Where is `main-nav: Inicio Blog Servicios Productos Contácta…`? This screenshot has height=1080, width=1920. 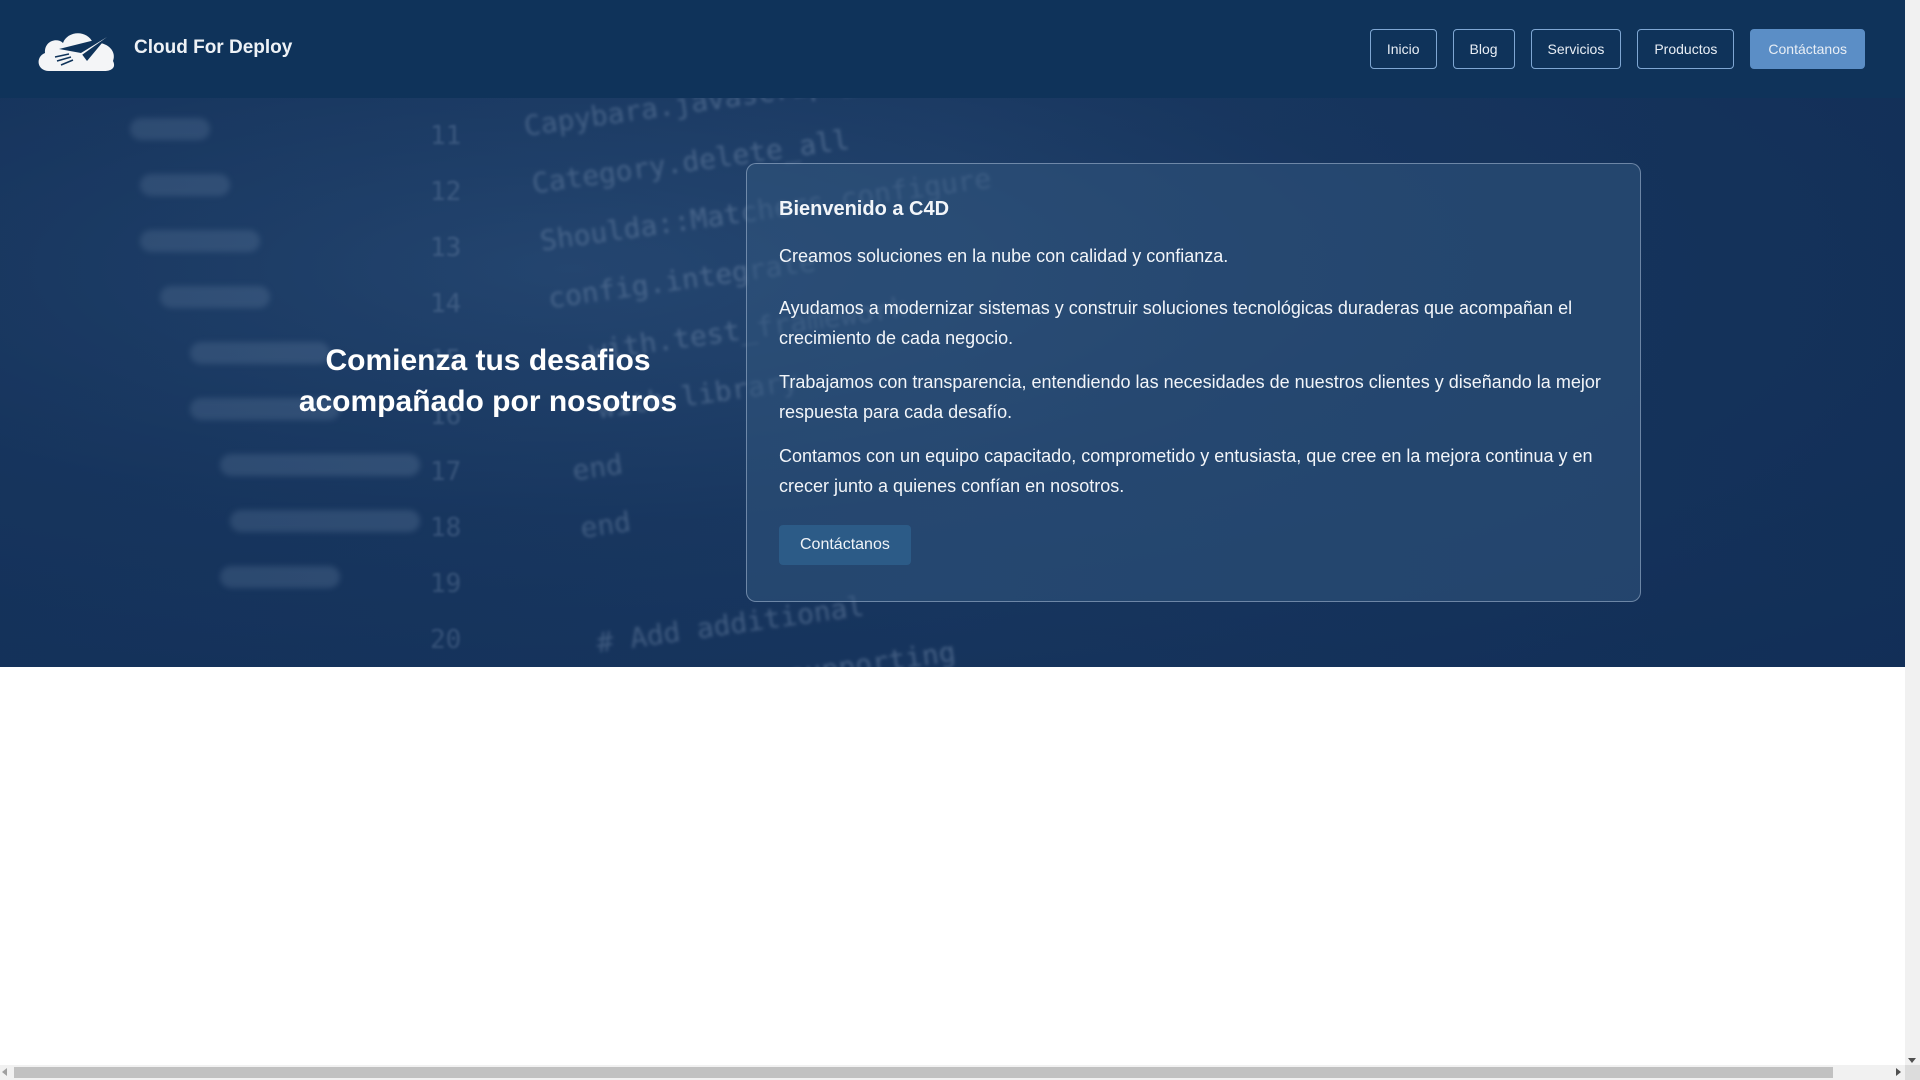 main-nav: Inicio Blog Servicios Productos Contácta… is located at coordinates (1617, 49).